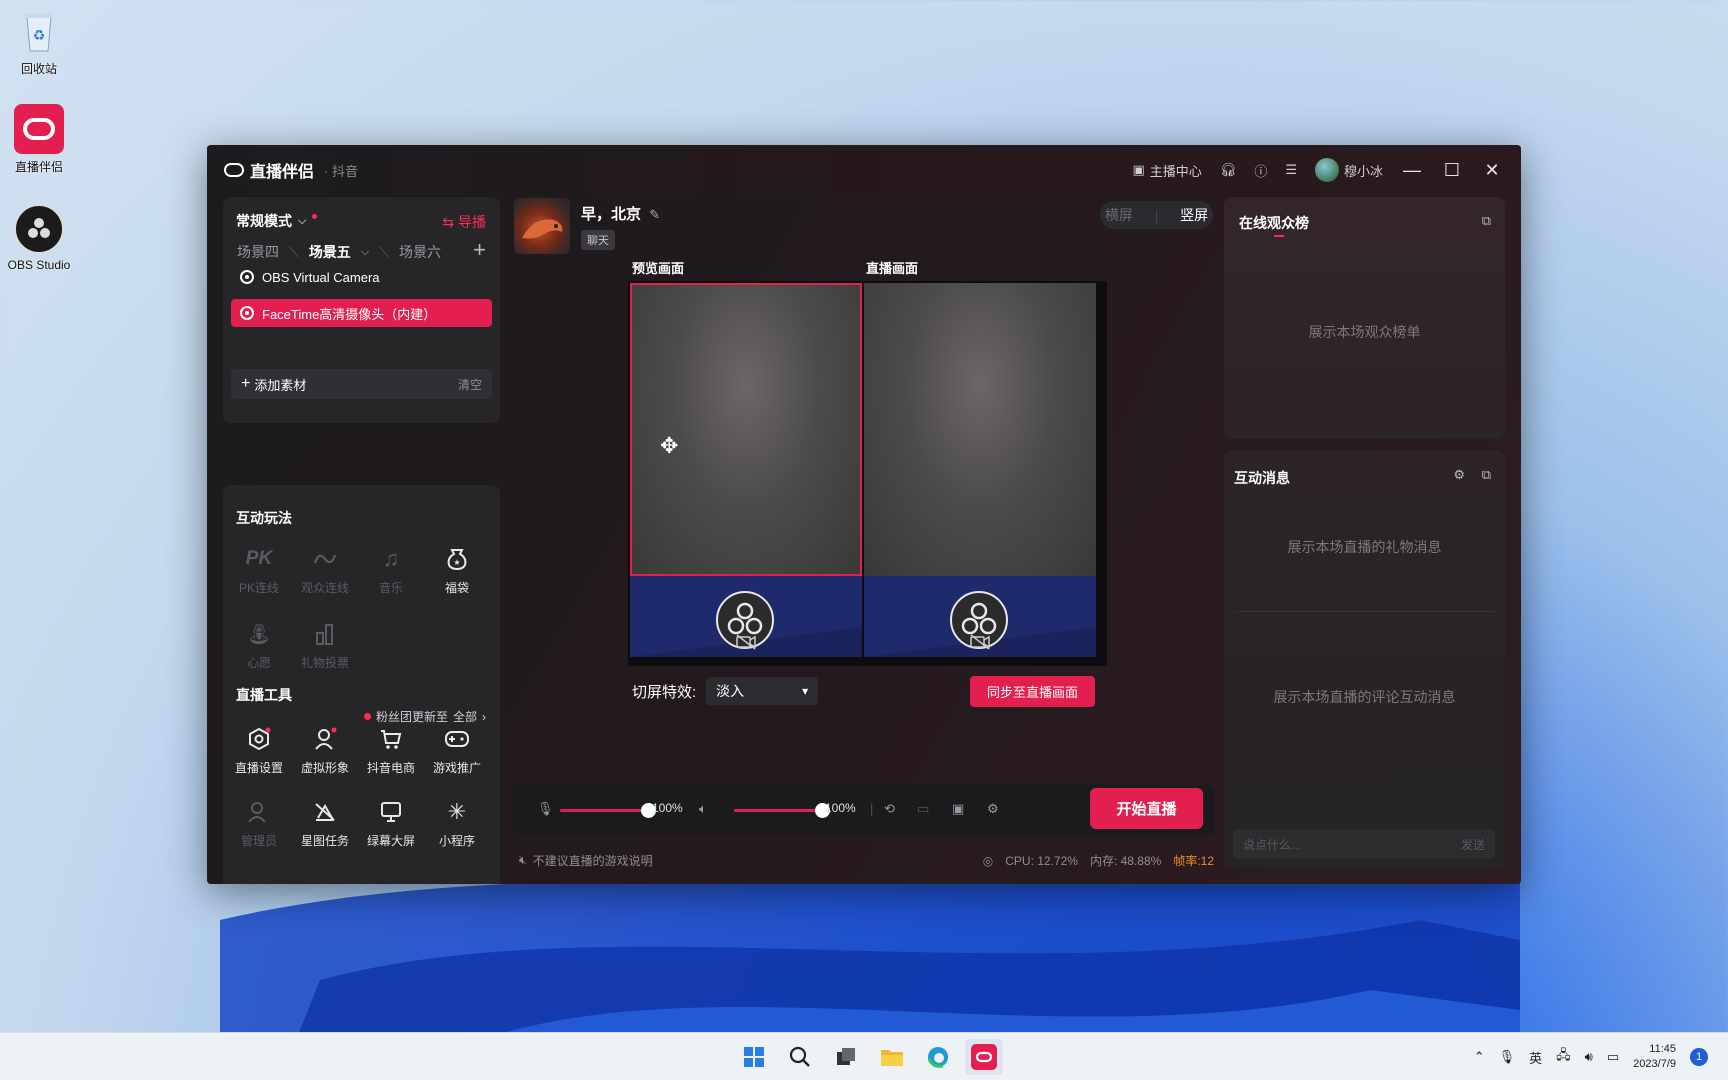 The image size is (1728, 1080). I want to click on live-companion-taskbar-icon, so click(984, 1057).